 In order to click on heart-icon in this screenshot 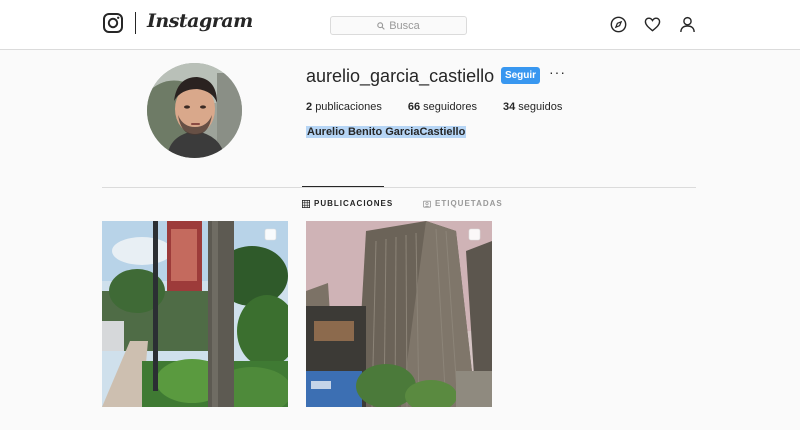, I will do `click(652, 24)`.